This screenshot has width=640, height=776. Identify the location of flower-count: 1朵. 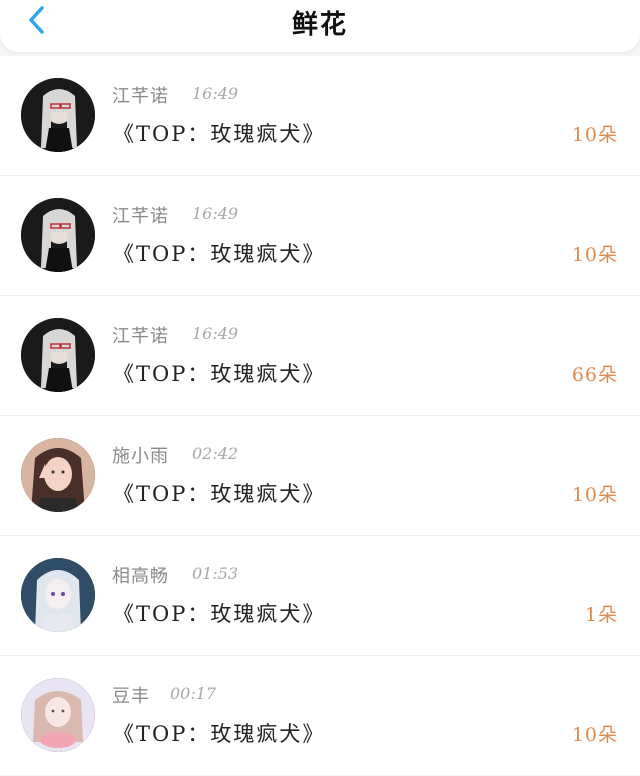
(601, 615).